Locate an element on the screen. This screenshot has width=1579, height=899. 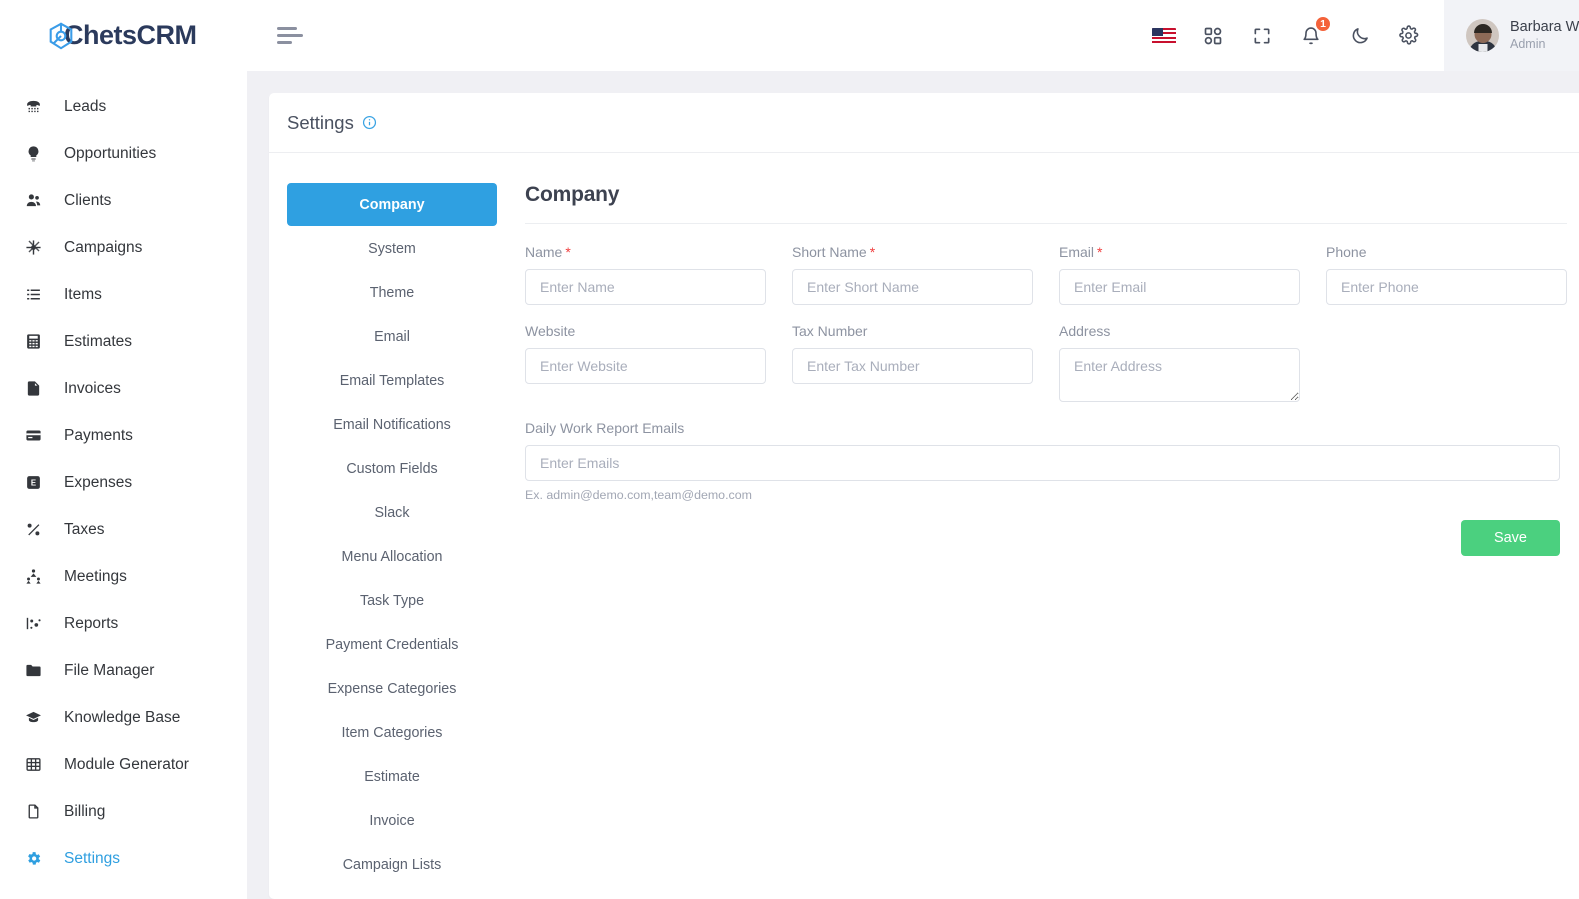
website-label: Website is located at coordinates (550, 331).